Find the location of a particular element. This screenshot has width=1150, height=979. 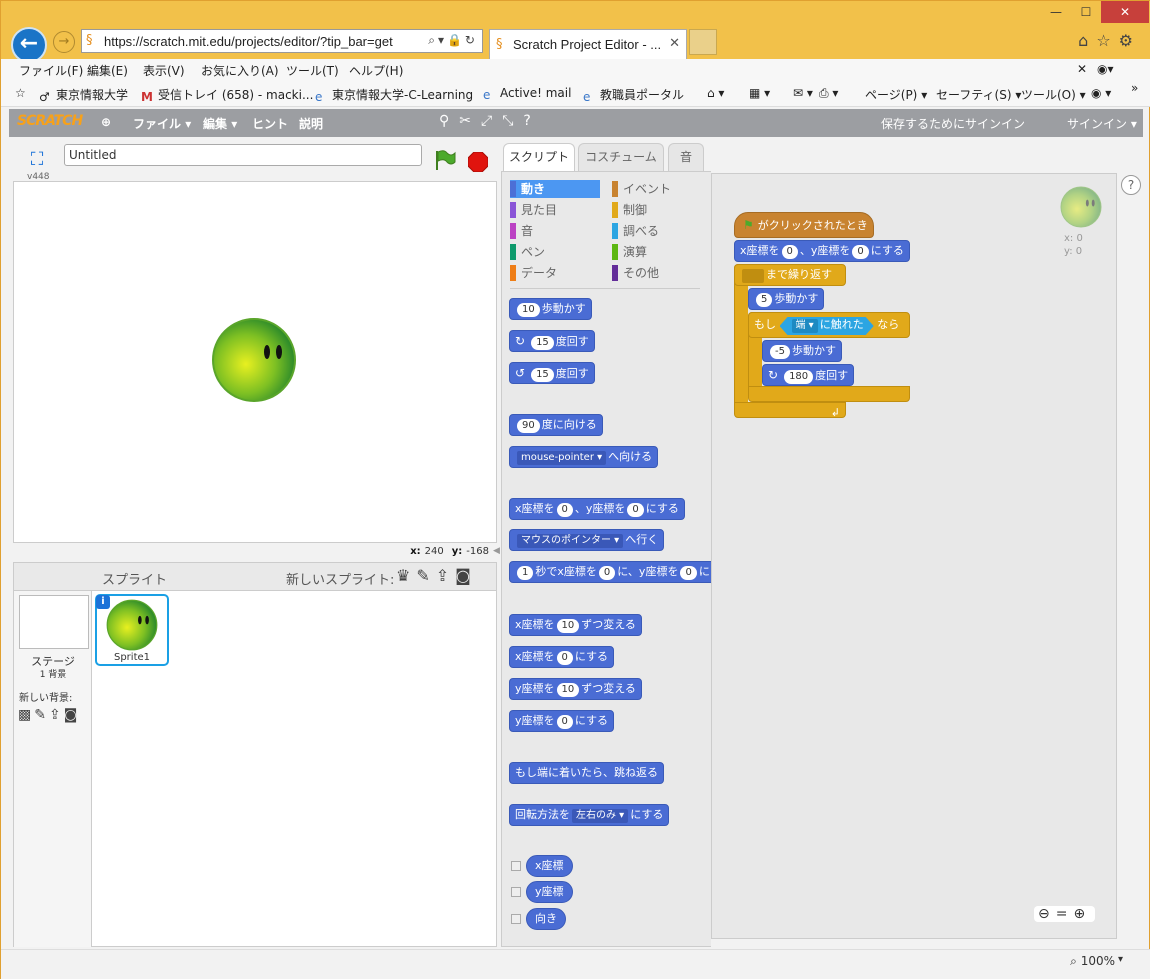

category-sensing: 調べる is located at coordinates (657, 231).